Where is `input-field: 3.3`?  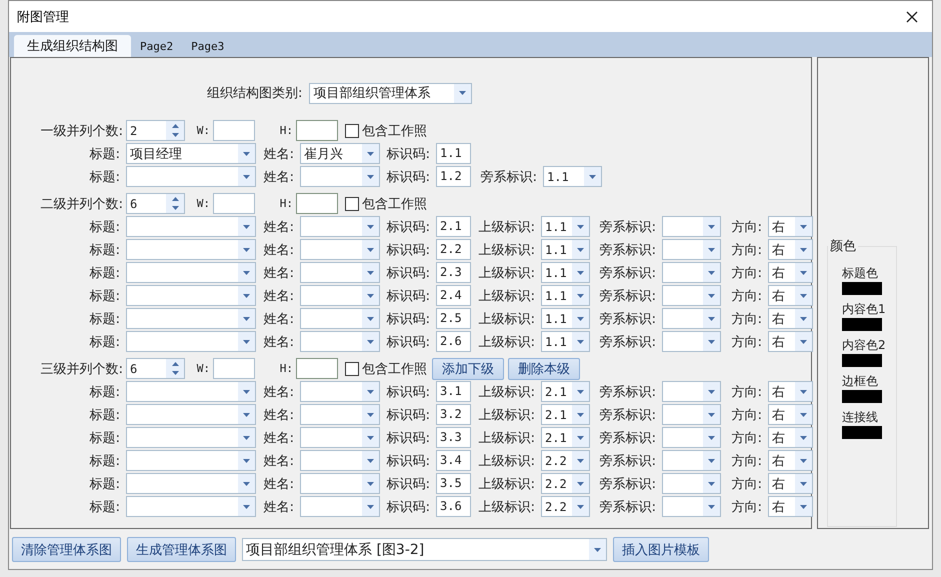 input-field: 3.3 is located at coordinates (453, 437).